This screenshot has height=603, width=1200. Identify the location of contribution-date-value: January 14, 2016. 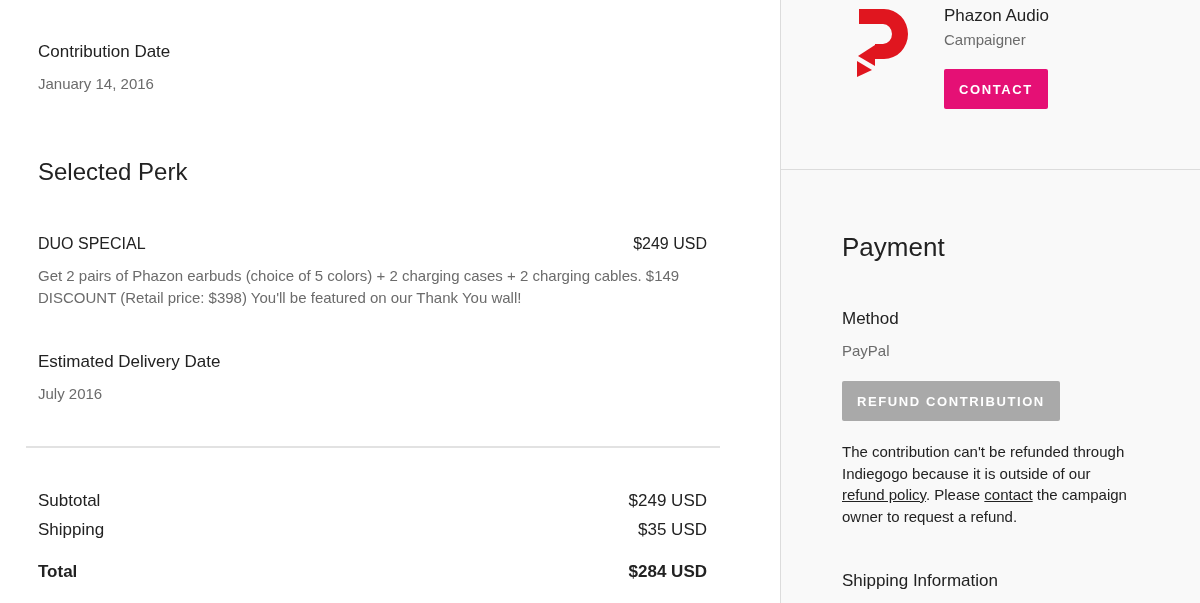
(96, 84).